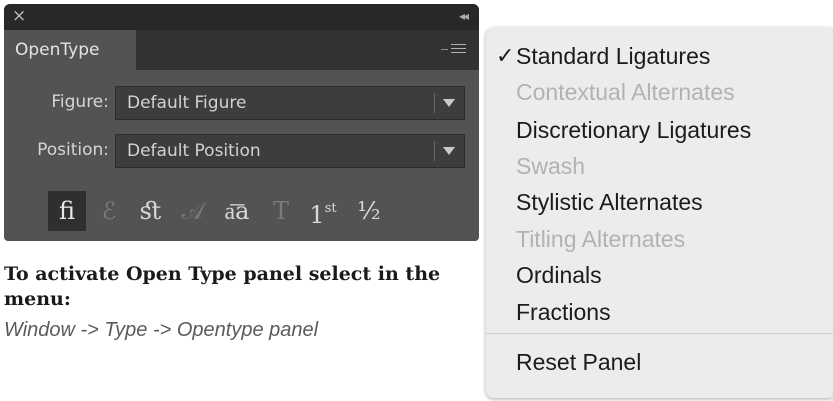 The height and width of the screenshot is (401, 833). Describe the element at coordinates (559, 275) in the screenshot. I see `menu-item-ordinals: Ordinals` at that location.